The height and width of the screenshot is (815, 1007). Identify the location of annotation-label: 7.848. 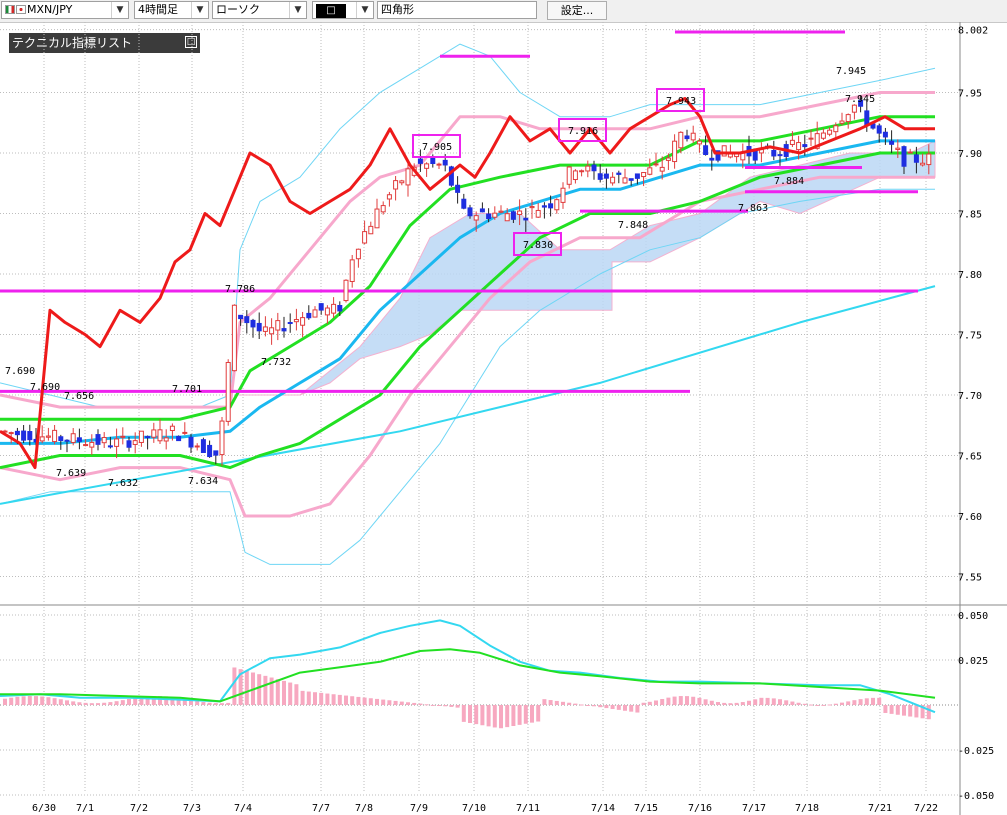
(633, 225).